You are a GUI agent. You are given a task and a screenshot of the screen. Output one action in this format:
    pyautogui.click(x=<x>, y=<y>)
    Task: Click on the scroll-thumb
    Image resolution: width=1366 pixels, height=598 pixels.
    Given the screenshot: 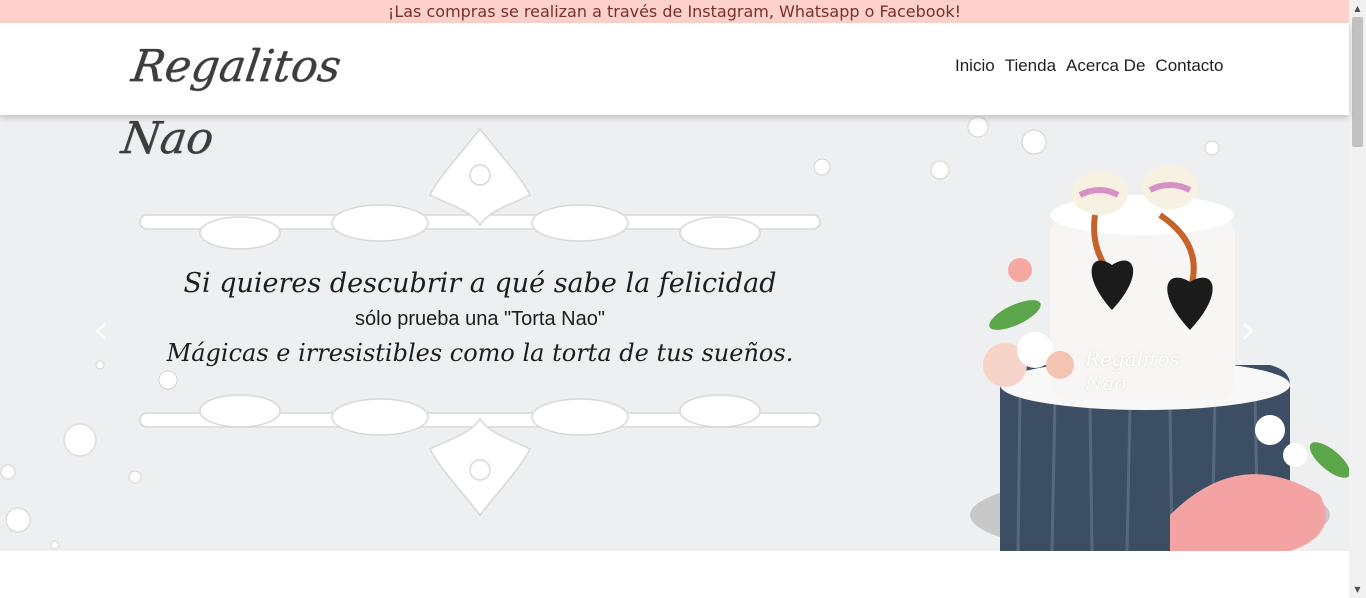 What is the action you would take?
    pyautogui.click(x=1357, y=82)
    